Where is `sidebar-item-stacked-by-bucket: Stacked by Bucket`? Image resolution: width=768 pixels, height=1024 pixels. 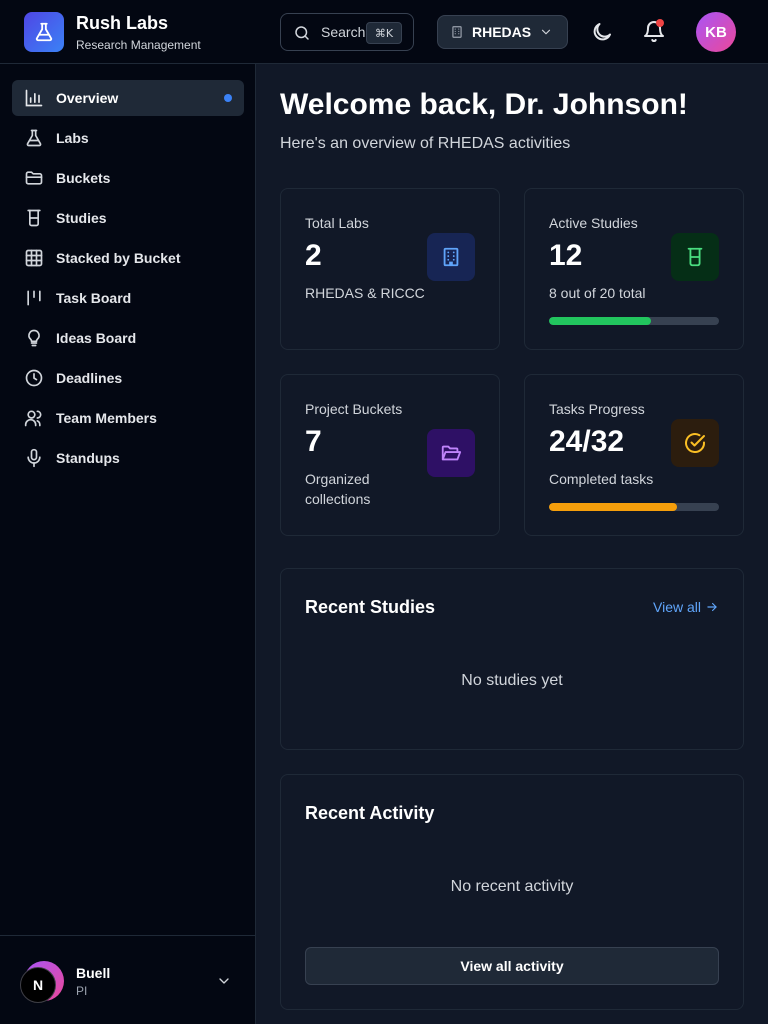
sidebar-item-stacked-by-bucket: Stacked by Bucket is located at coordinates (128, 258).